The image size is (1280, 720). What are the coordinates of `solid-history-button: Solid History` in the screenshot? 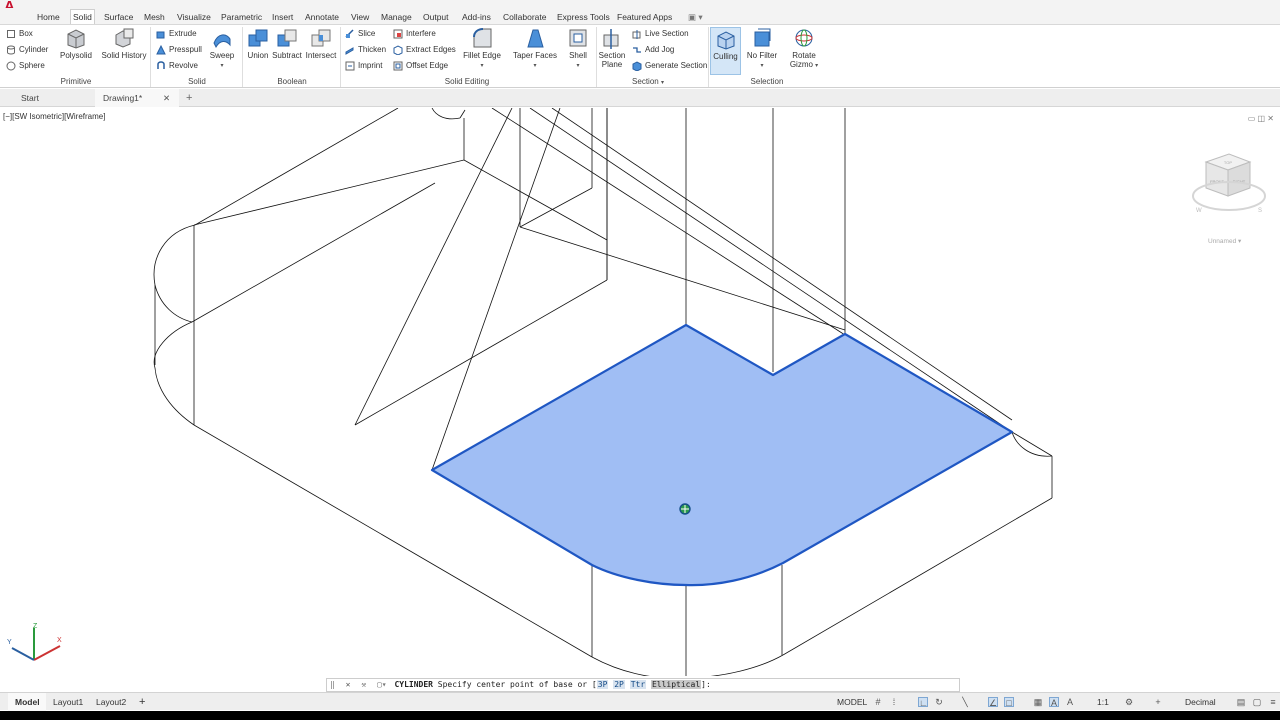 It's located at (124, 51).